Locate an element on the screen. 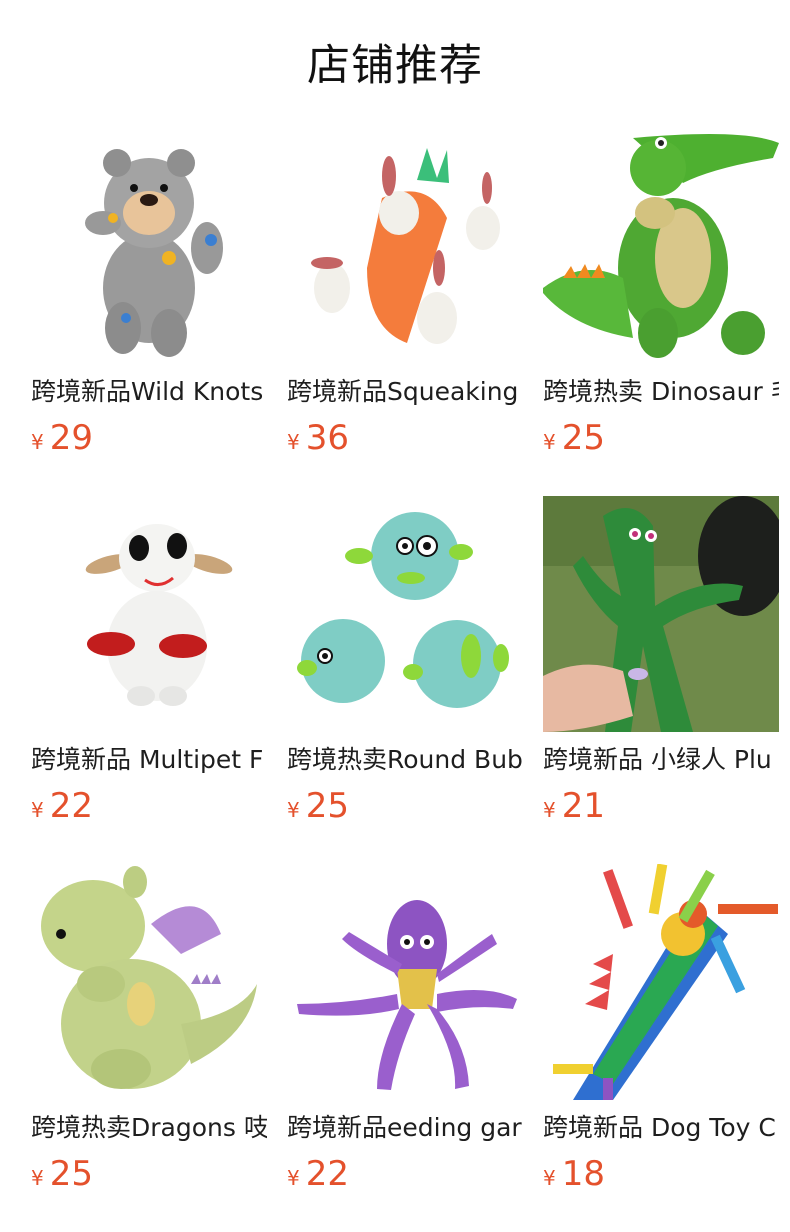 This screenshot has height=1232, width=790. section-title: 店铺推荐 is located at coordinates (395, 66).